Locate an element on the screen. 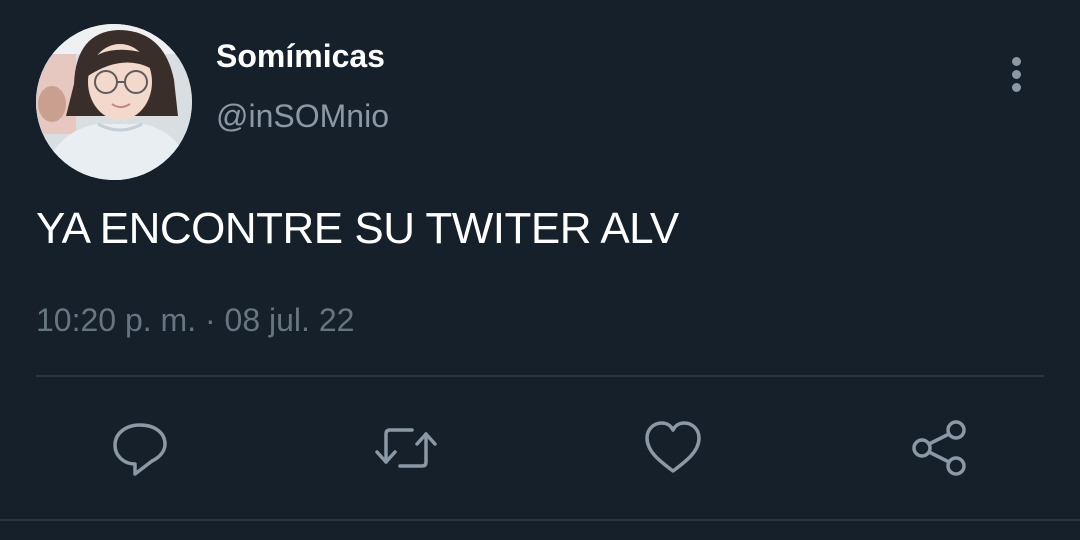 The height and width of the screenshot is (540, 1080). user-handle: @inSOMnio is located at coordinates (302, 116).